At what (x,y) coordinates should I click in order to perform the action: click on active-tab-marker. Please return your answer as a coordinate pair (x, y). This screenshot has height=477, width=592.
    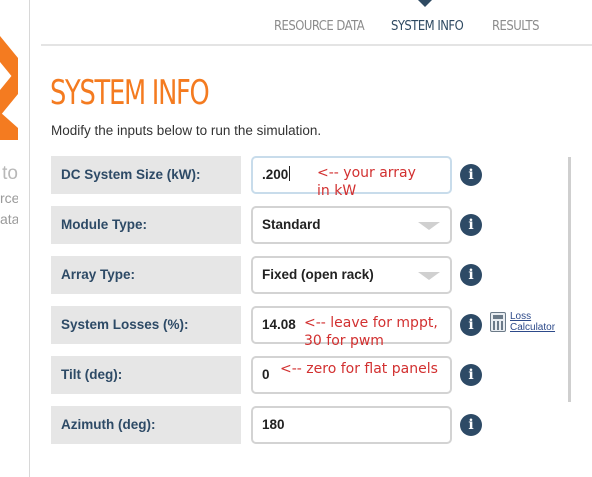
    Looking at the image, I should click on (425, 3).